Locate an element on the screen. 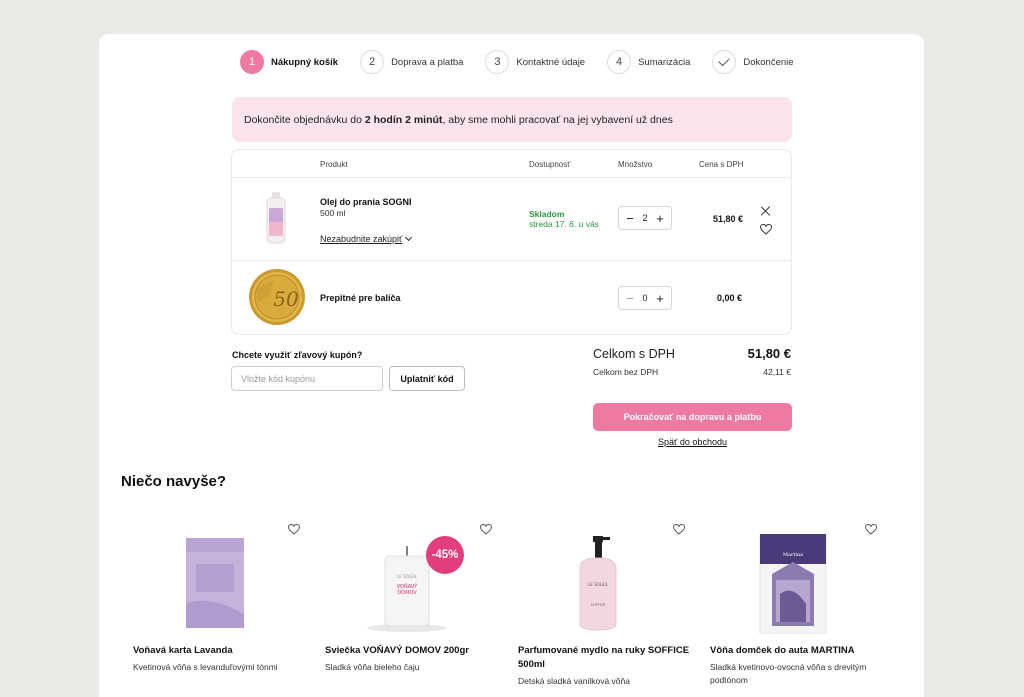  step-cart: 1 Nákupný košík is located at coordinates (289, 62).